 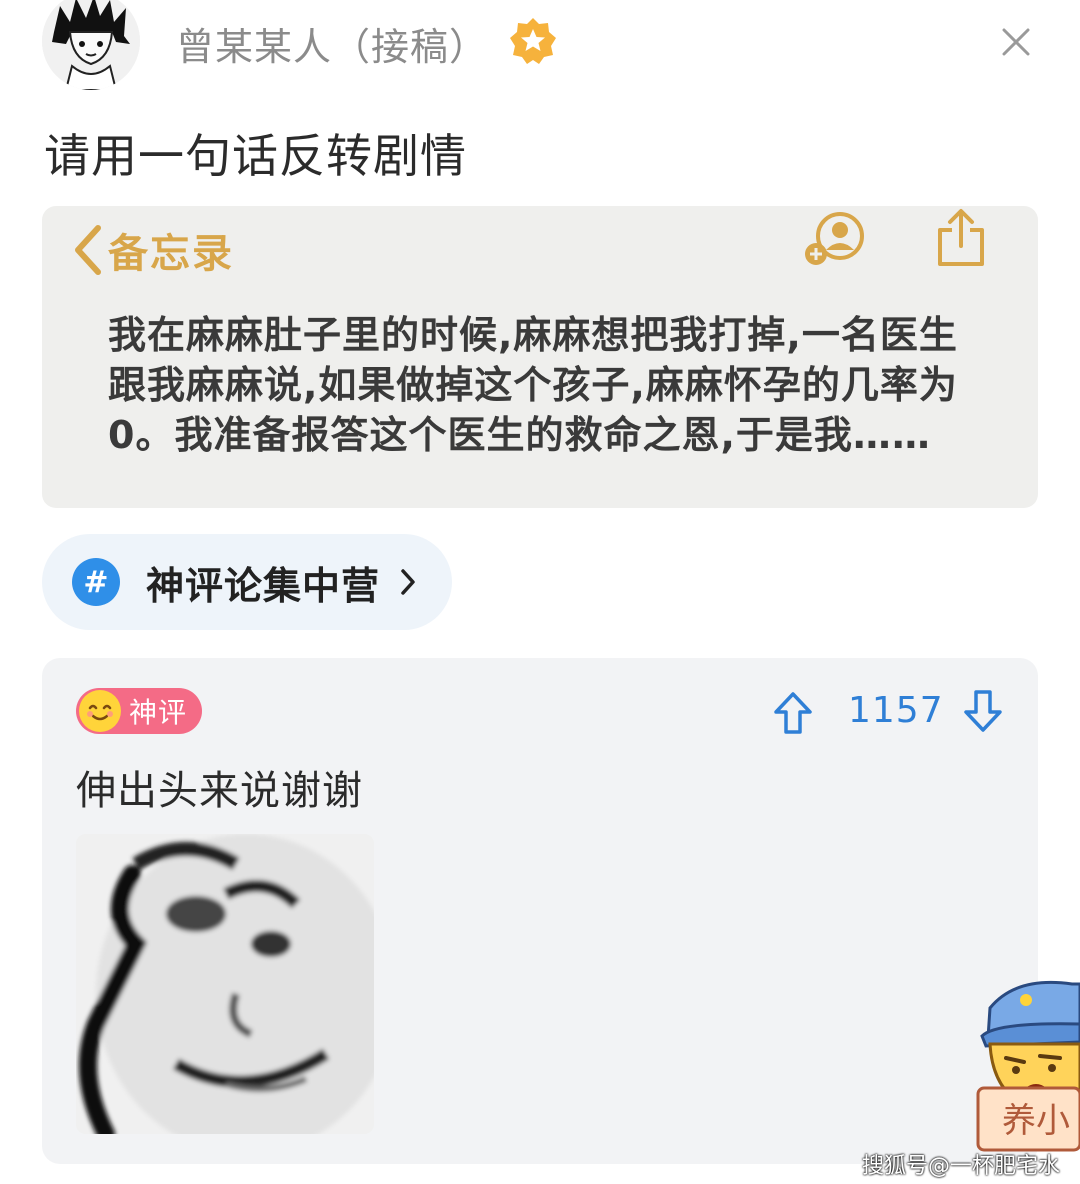 I want to click on avatar, so click(x=91, y=45).